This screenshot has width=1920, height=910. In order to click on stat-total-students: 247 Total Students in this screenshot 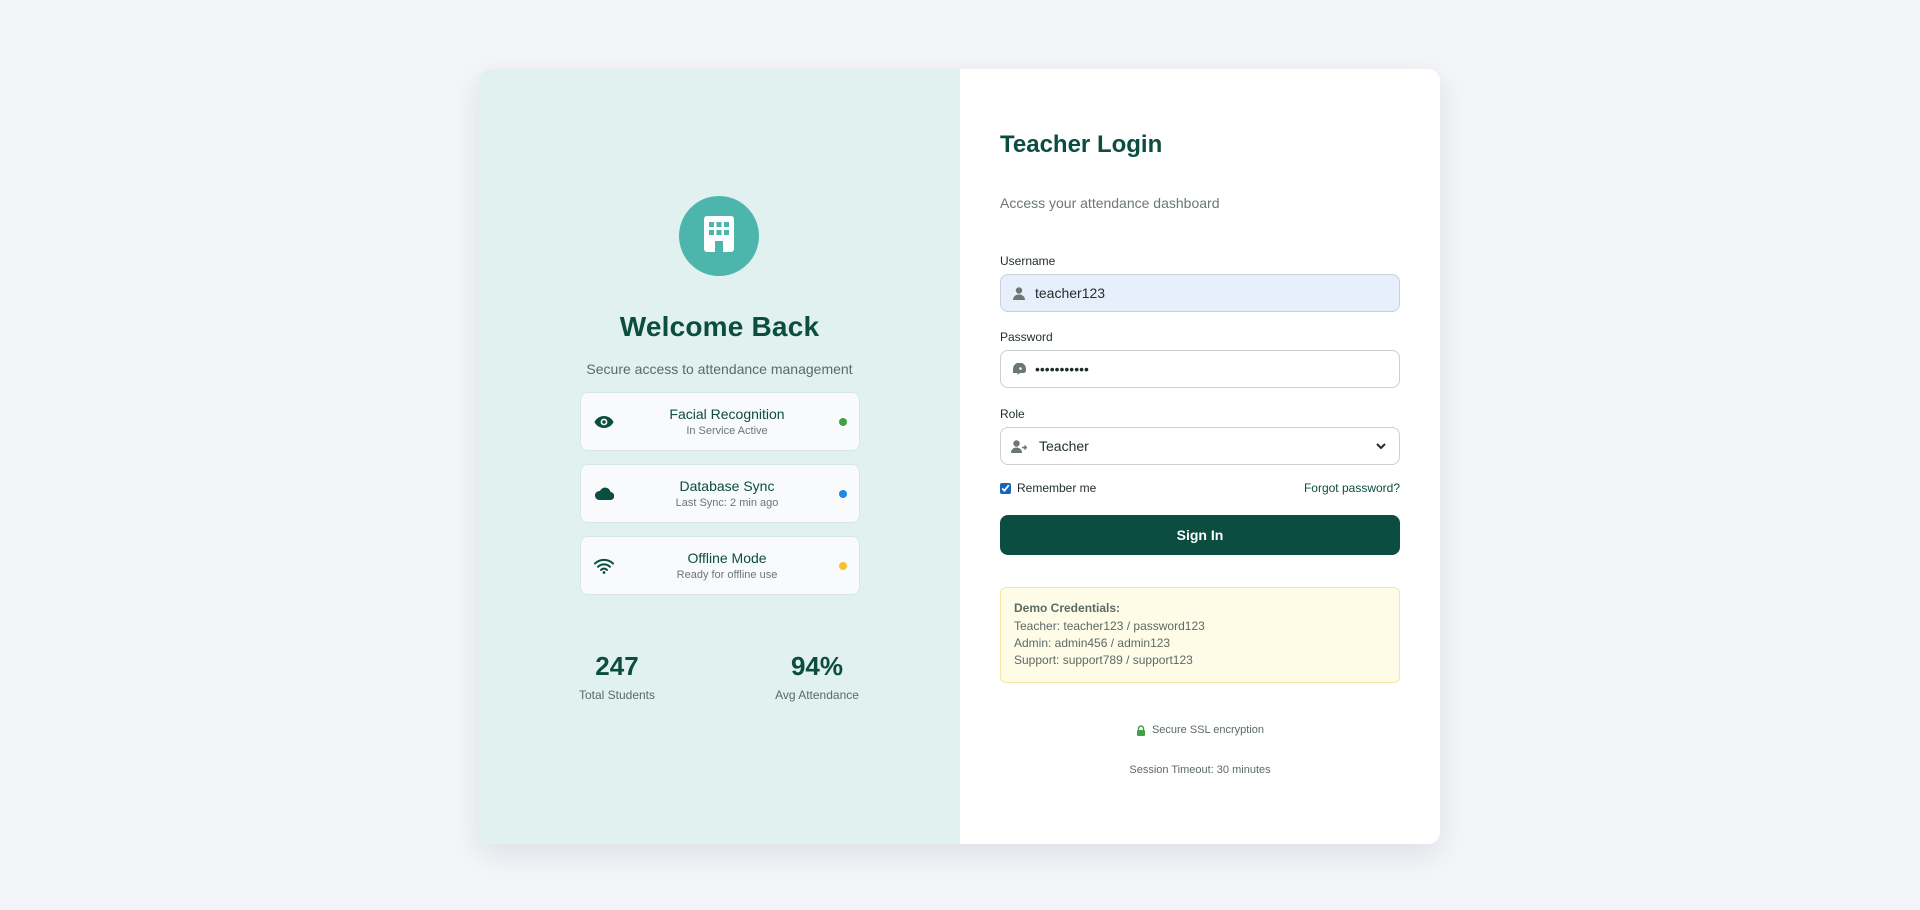, I will do `click(617, 676)`.